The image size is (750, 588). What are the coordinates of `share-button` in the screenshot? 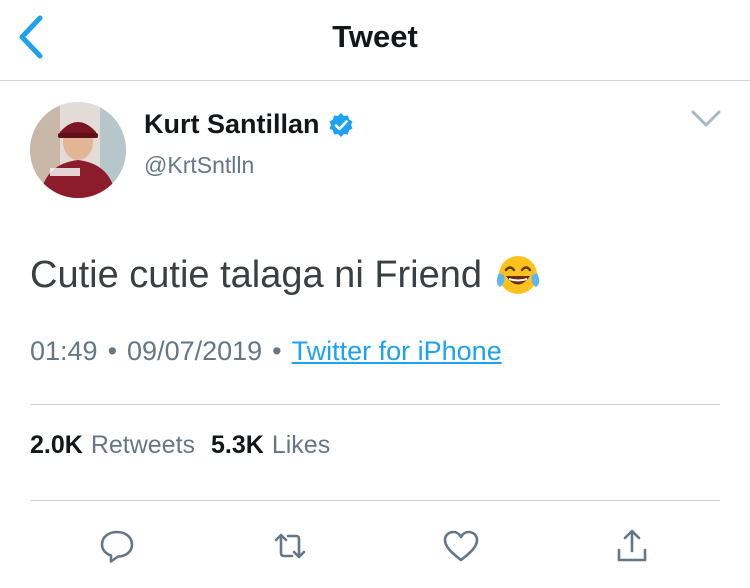 It's located at (632, 546).